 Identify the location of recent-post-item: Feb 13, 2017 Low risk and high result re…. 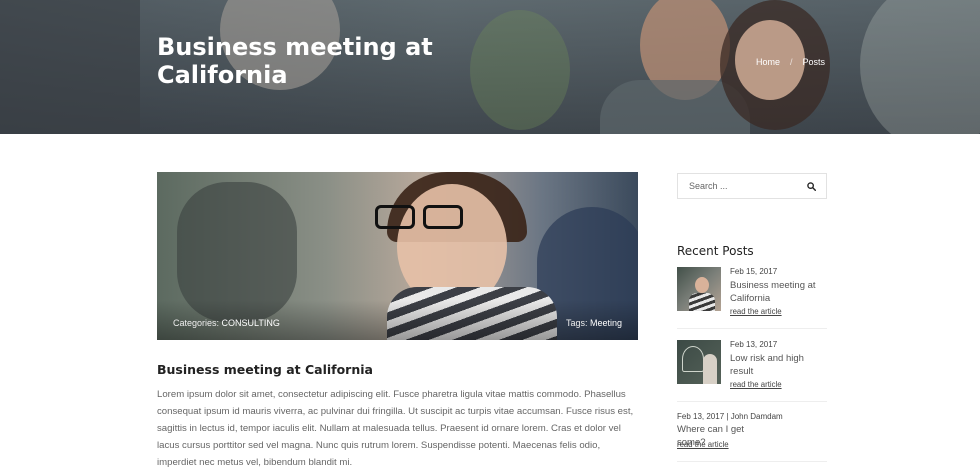
(752, 365).